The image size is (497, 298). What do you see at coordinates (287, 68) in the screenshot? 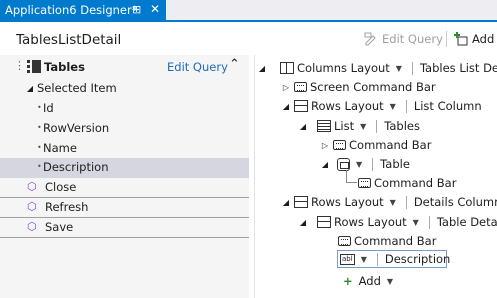
I see `columns-layout-icon` at bounding box center [287, 68].